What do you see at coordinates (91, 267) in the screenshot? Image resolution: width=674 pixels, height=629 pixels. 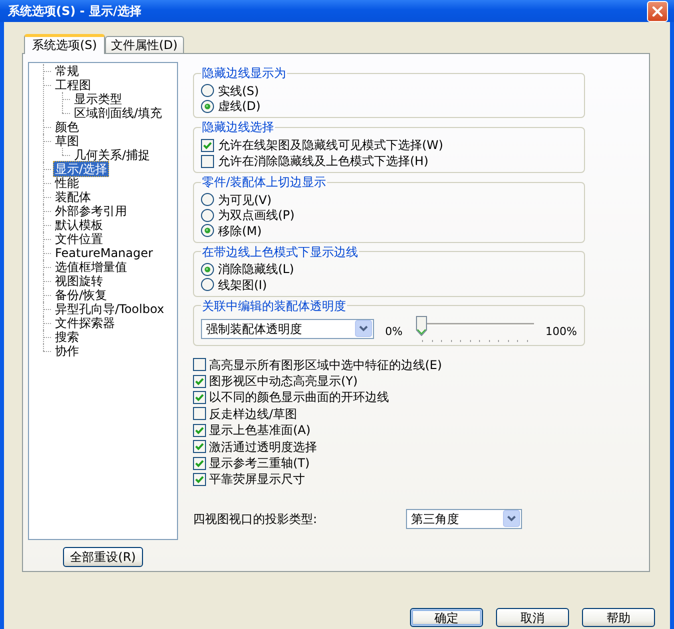 I see `tree-item: 选值框增量值` at bounding box center [91, 267].